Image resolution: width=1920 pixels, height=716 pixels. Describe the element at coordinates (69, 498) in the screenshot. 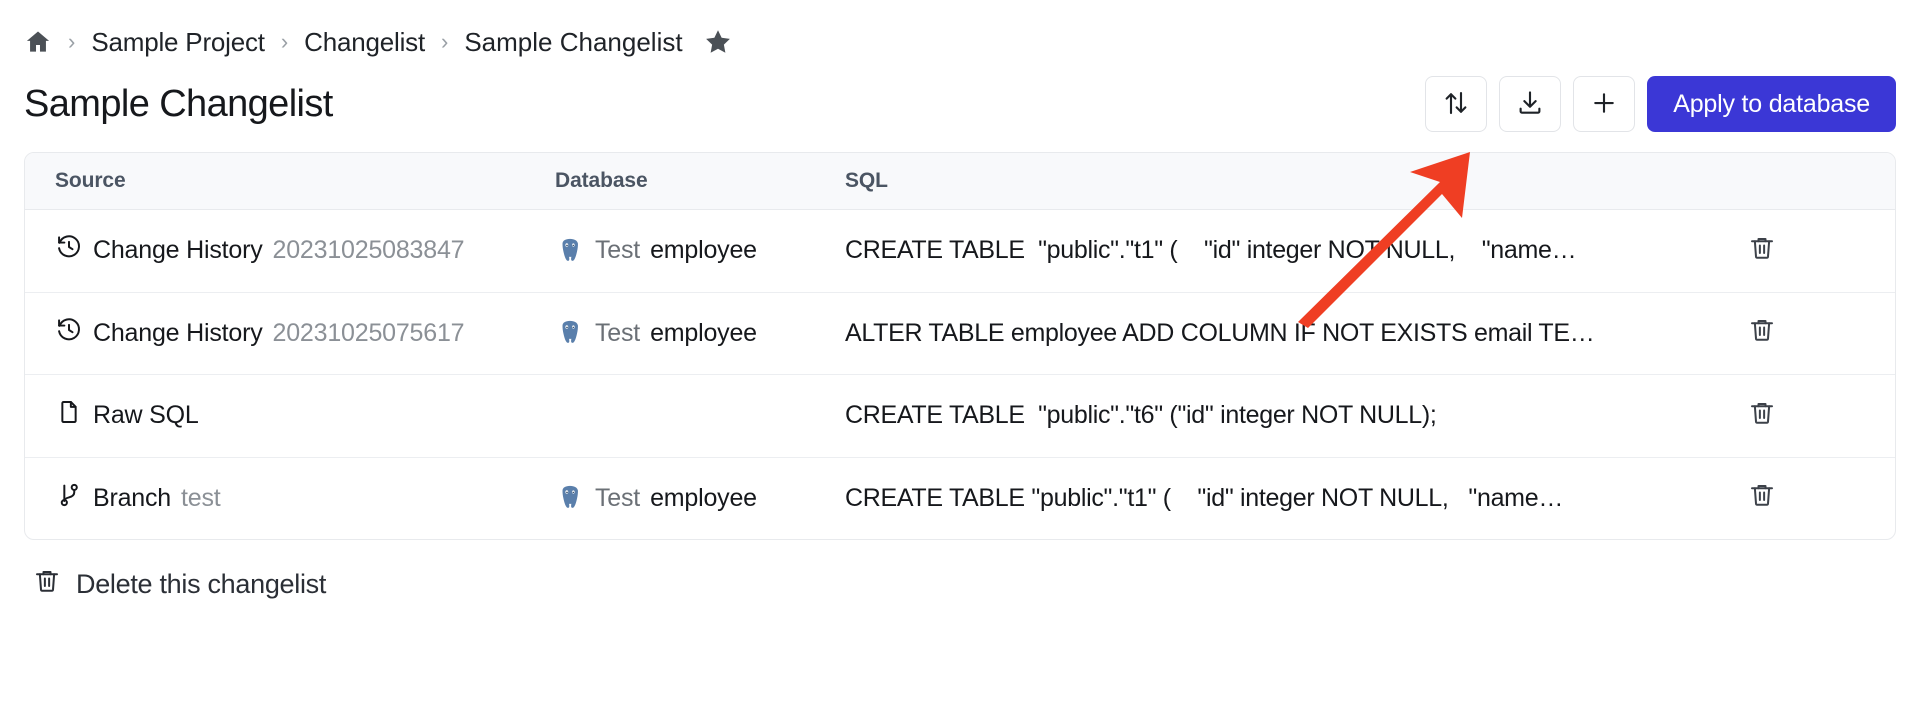

I see `branch-icon` at that location.